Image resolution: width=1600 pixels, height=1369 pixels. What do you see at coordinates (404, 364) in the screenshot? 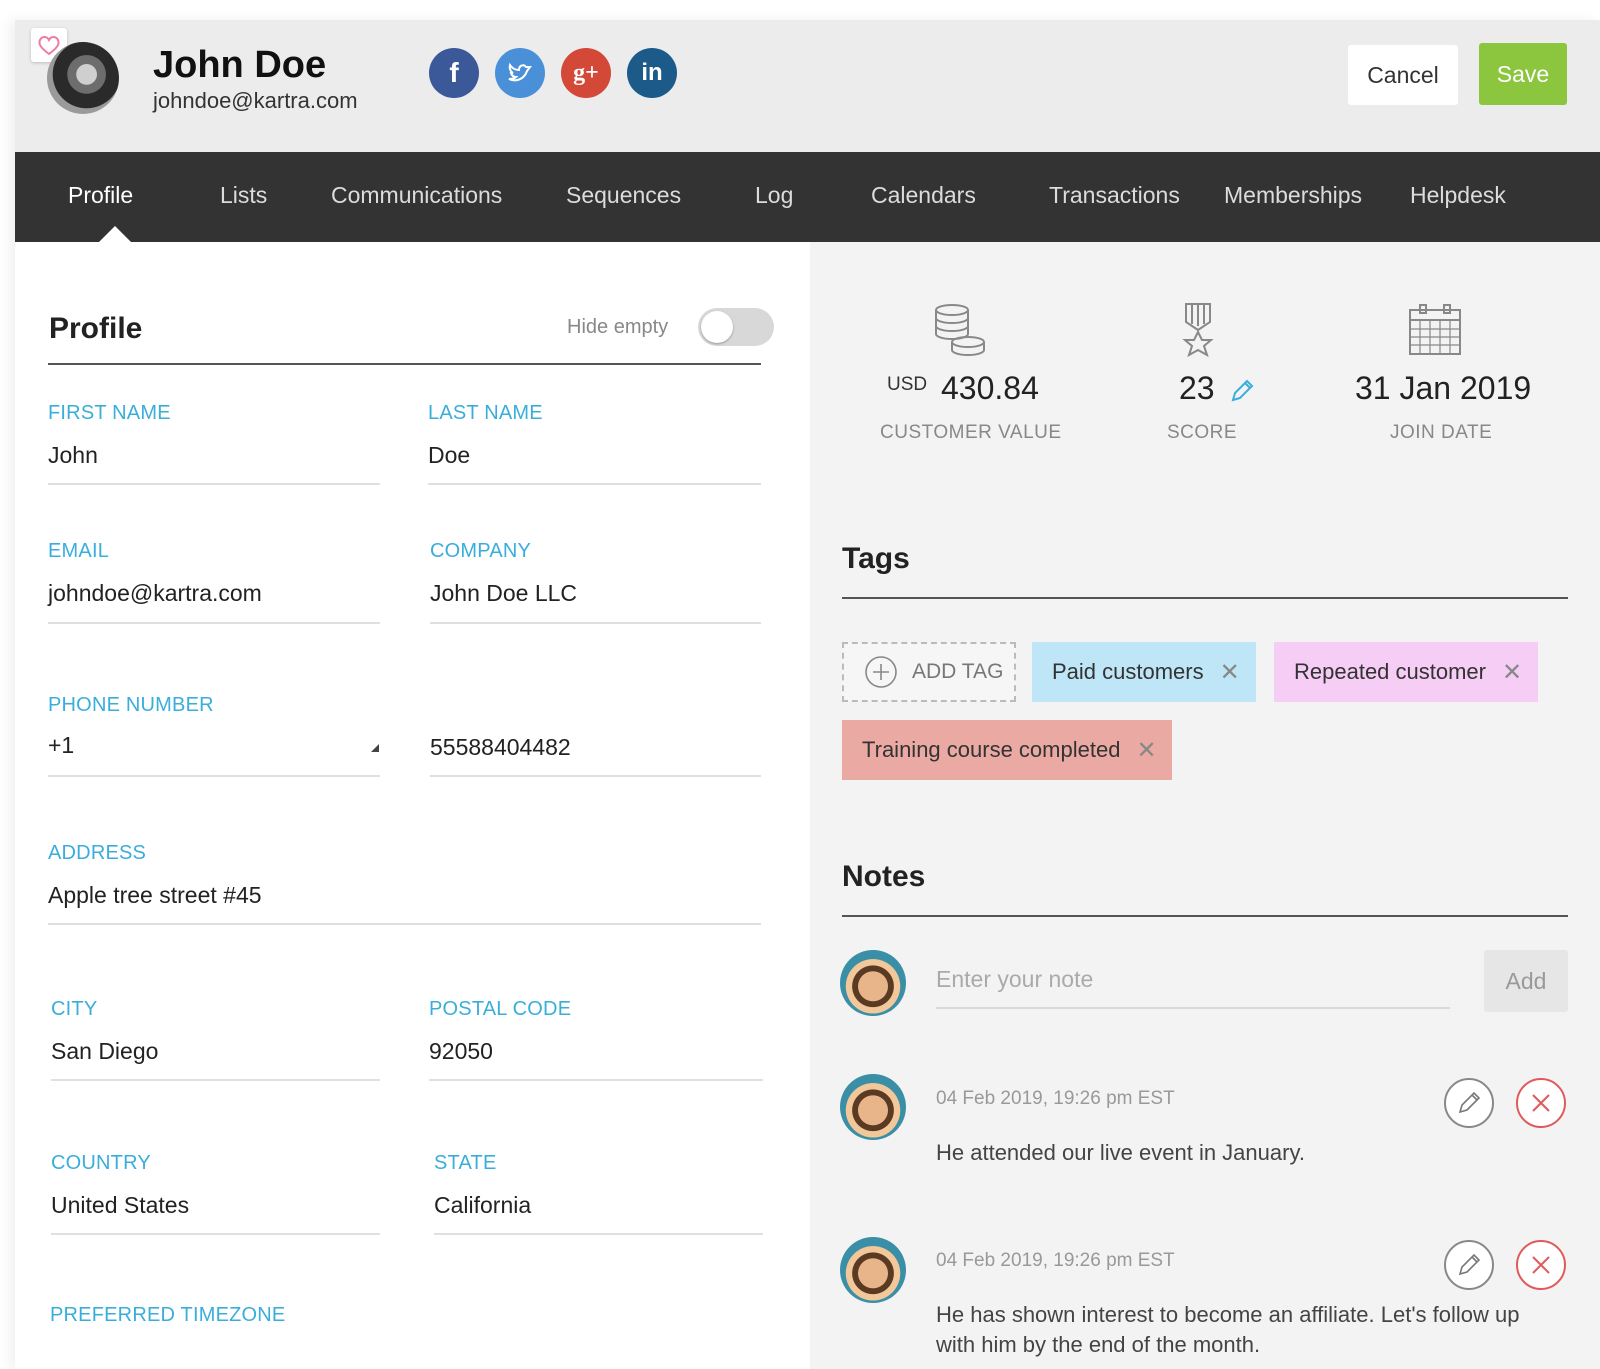
I see `profile-divider` at bounding box center [404, 364].